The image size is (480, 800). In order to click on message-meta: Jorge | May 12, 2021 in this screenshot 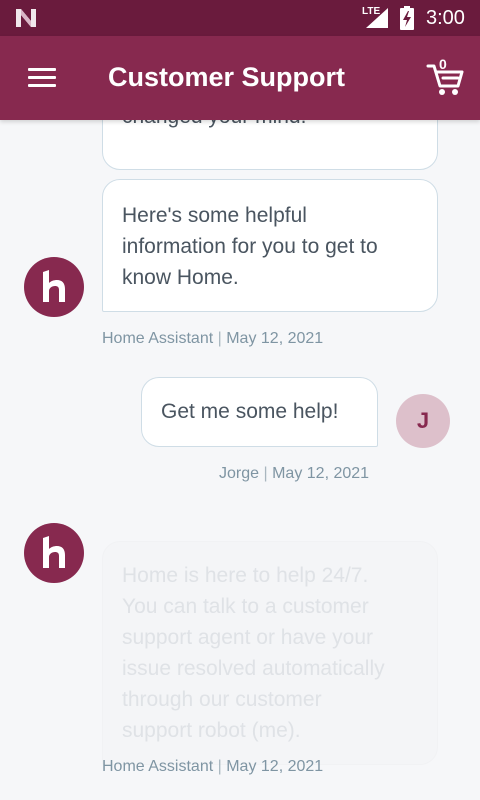, I will do `click(294, 474)`.